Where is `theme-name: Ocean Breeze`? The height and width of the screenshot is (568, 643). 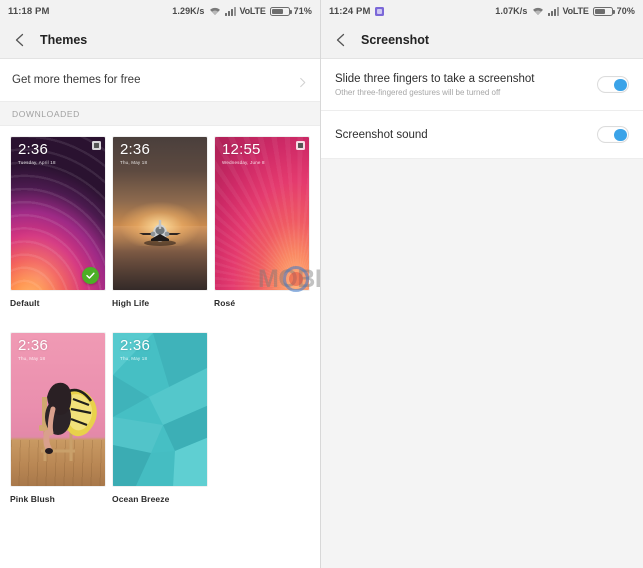 theme-name: Ocean Breeze is located at coordinates (141, 498).